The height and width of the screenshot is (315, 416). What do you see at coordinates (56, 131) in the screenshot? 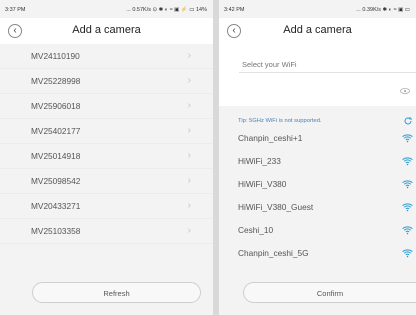
I see `camera-id: MV25402177` at bounding box center [56, 131].